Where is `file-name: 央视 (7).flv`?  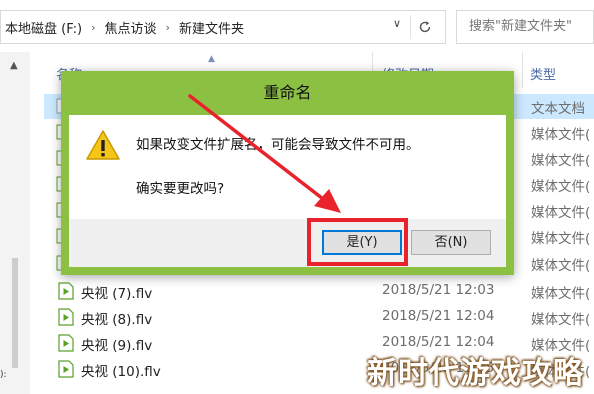 file-name: 央视 (7).flv is located at coordinates (116, 292).